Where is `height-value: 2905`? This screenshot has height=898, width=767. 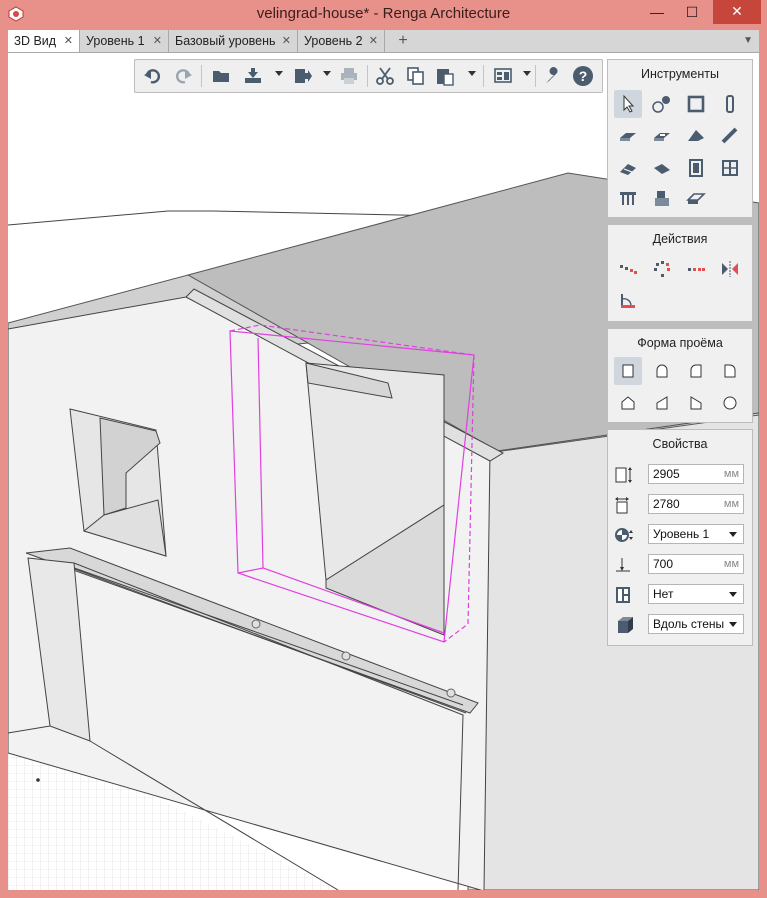
height-value: 2905 is located at coordinates (666, 474).